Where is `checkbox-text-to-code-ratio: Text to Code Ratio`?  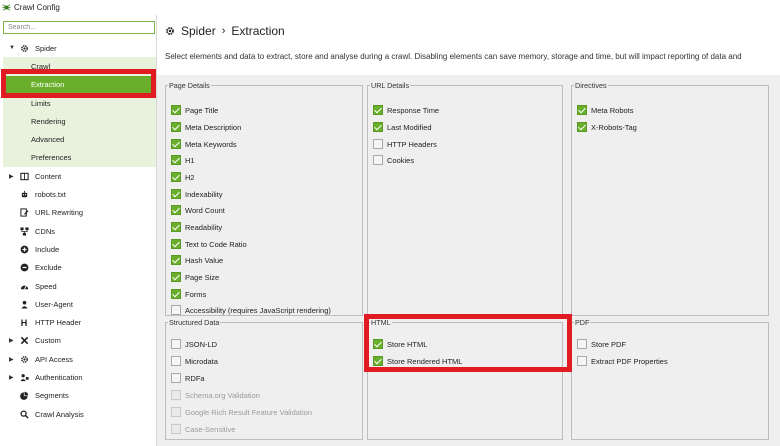 checkbox-text-to-code-ratio: Text to Code Ratio is located at coordinates (209, 244).